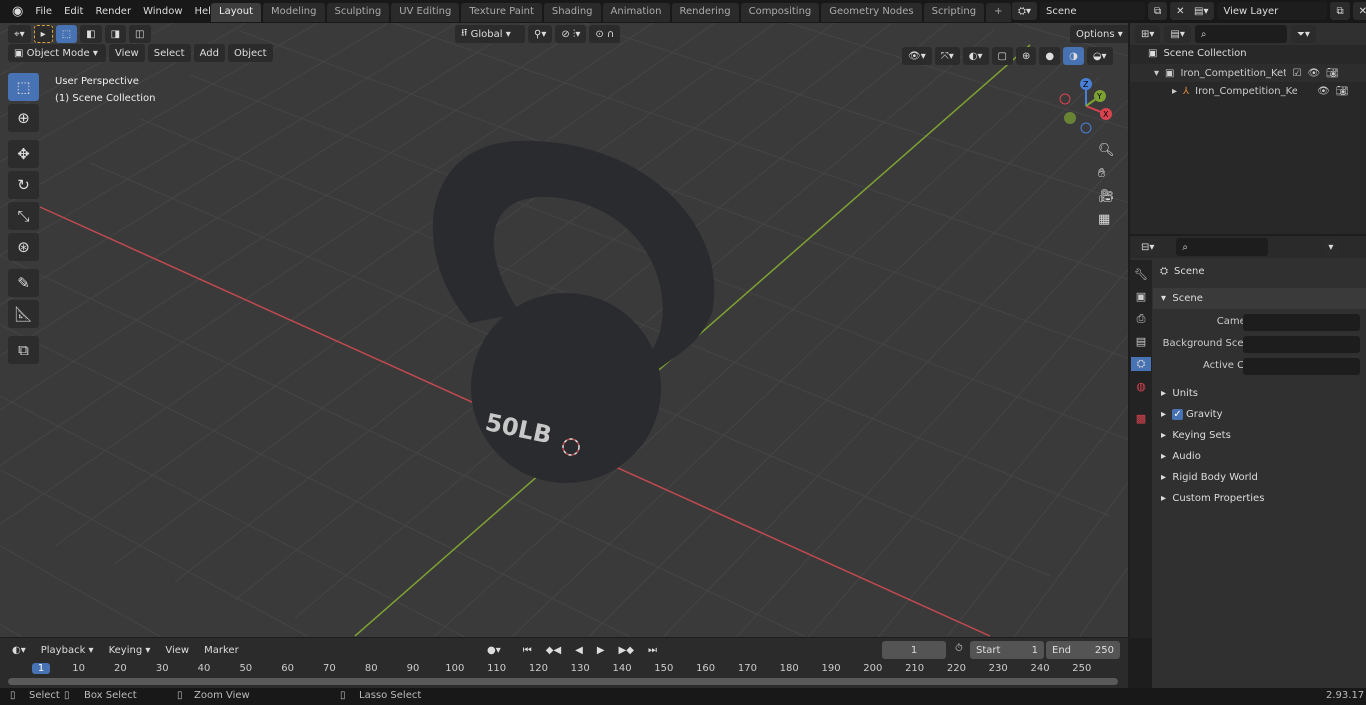 This screenshot has width=1366, height=705. What do you see at coordinates (1201, 11) in the screenshot?
I see `view-layer-icon: ▤▾` at bounding box center [1201, 11].